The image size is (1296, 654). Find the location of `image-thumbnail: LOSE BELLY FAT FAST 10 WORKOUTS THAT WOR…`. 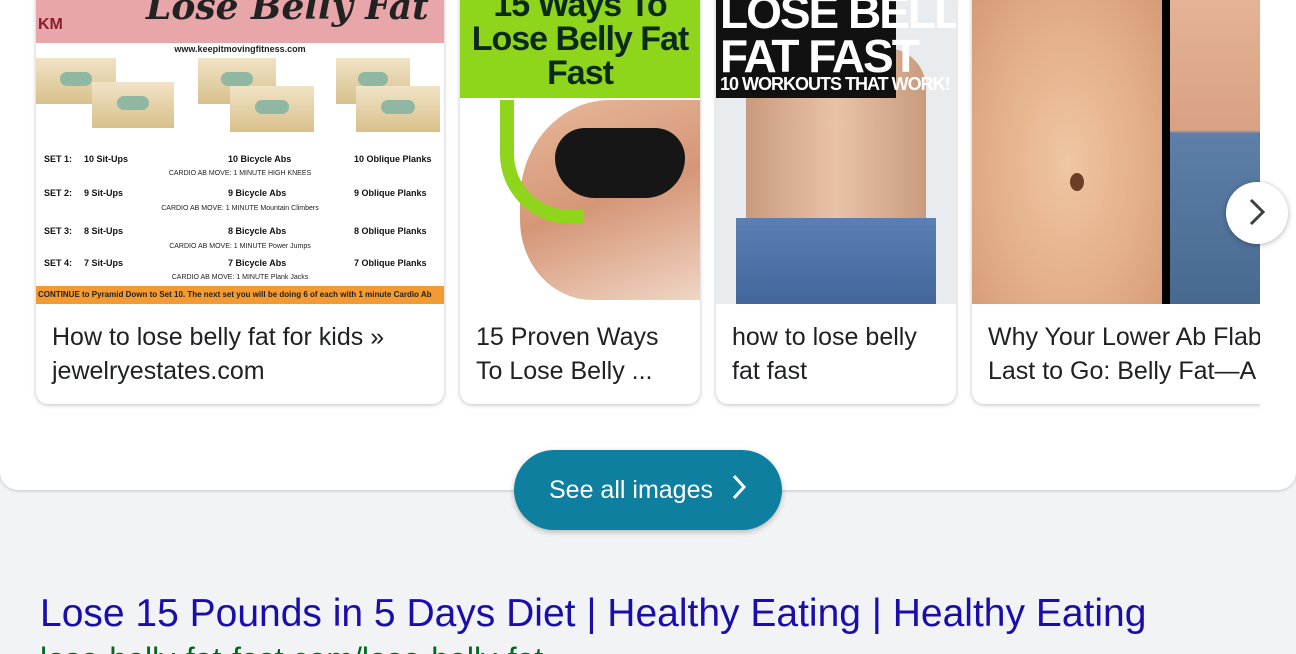

image-thumbnail: LOSE BELLY FAT FAST 10 WORKOUTS THAT WOR… is located at coordinates (836, 152).